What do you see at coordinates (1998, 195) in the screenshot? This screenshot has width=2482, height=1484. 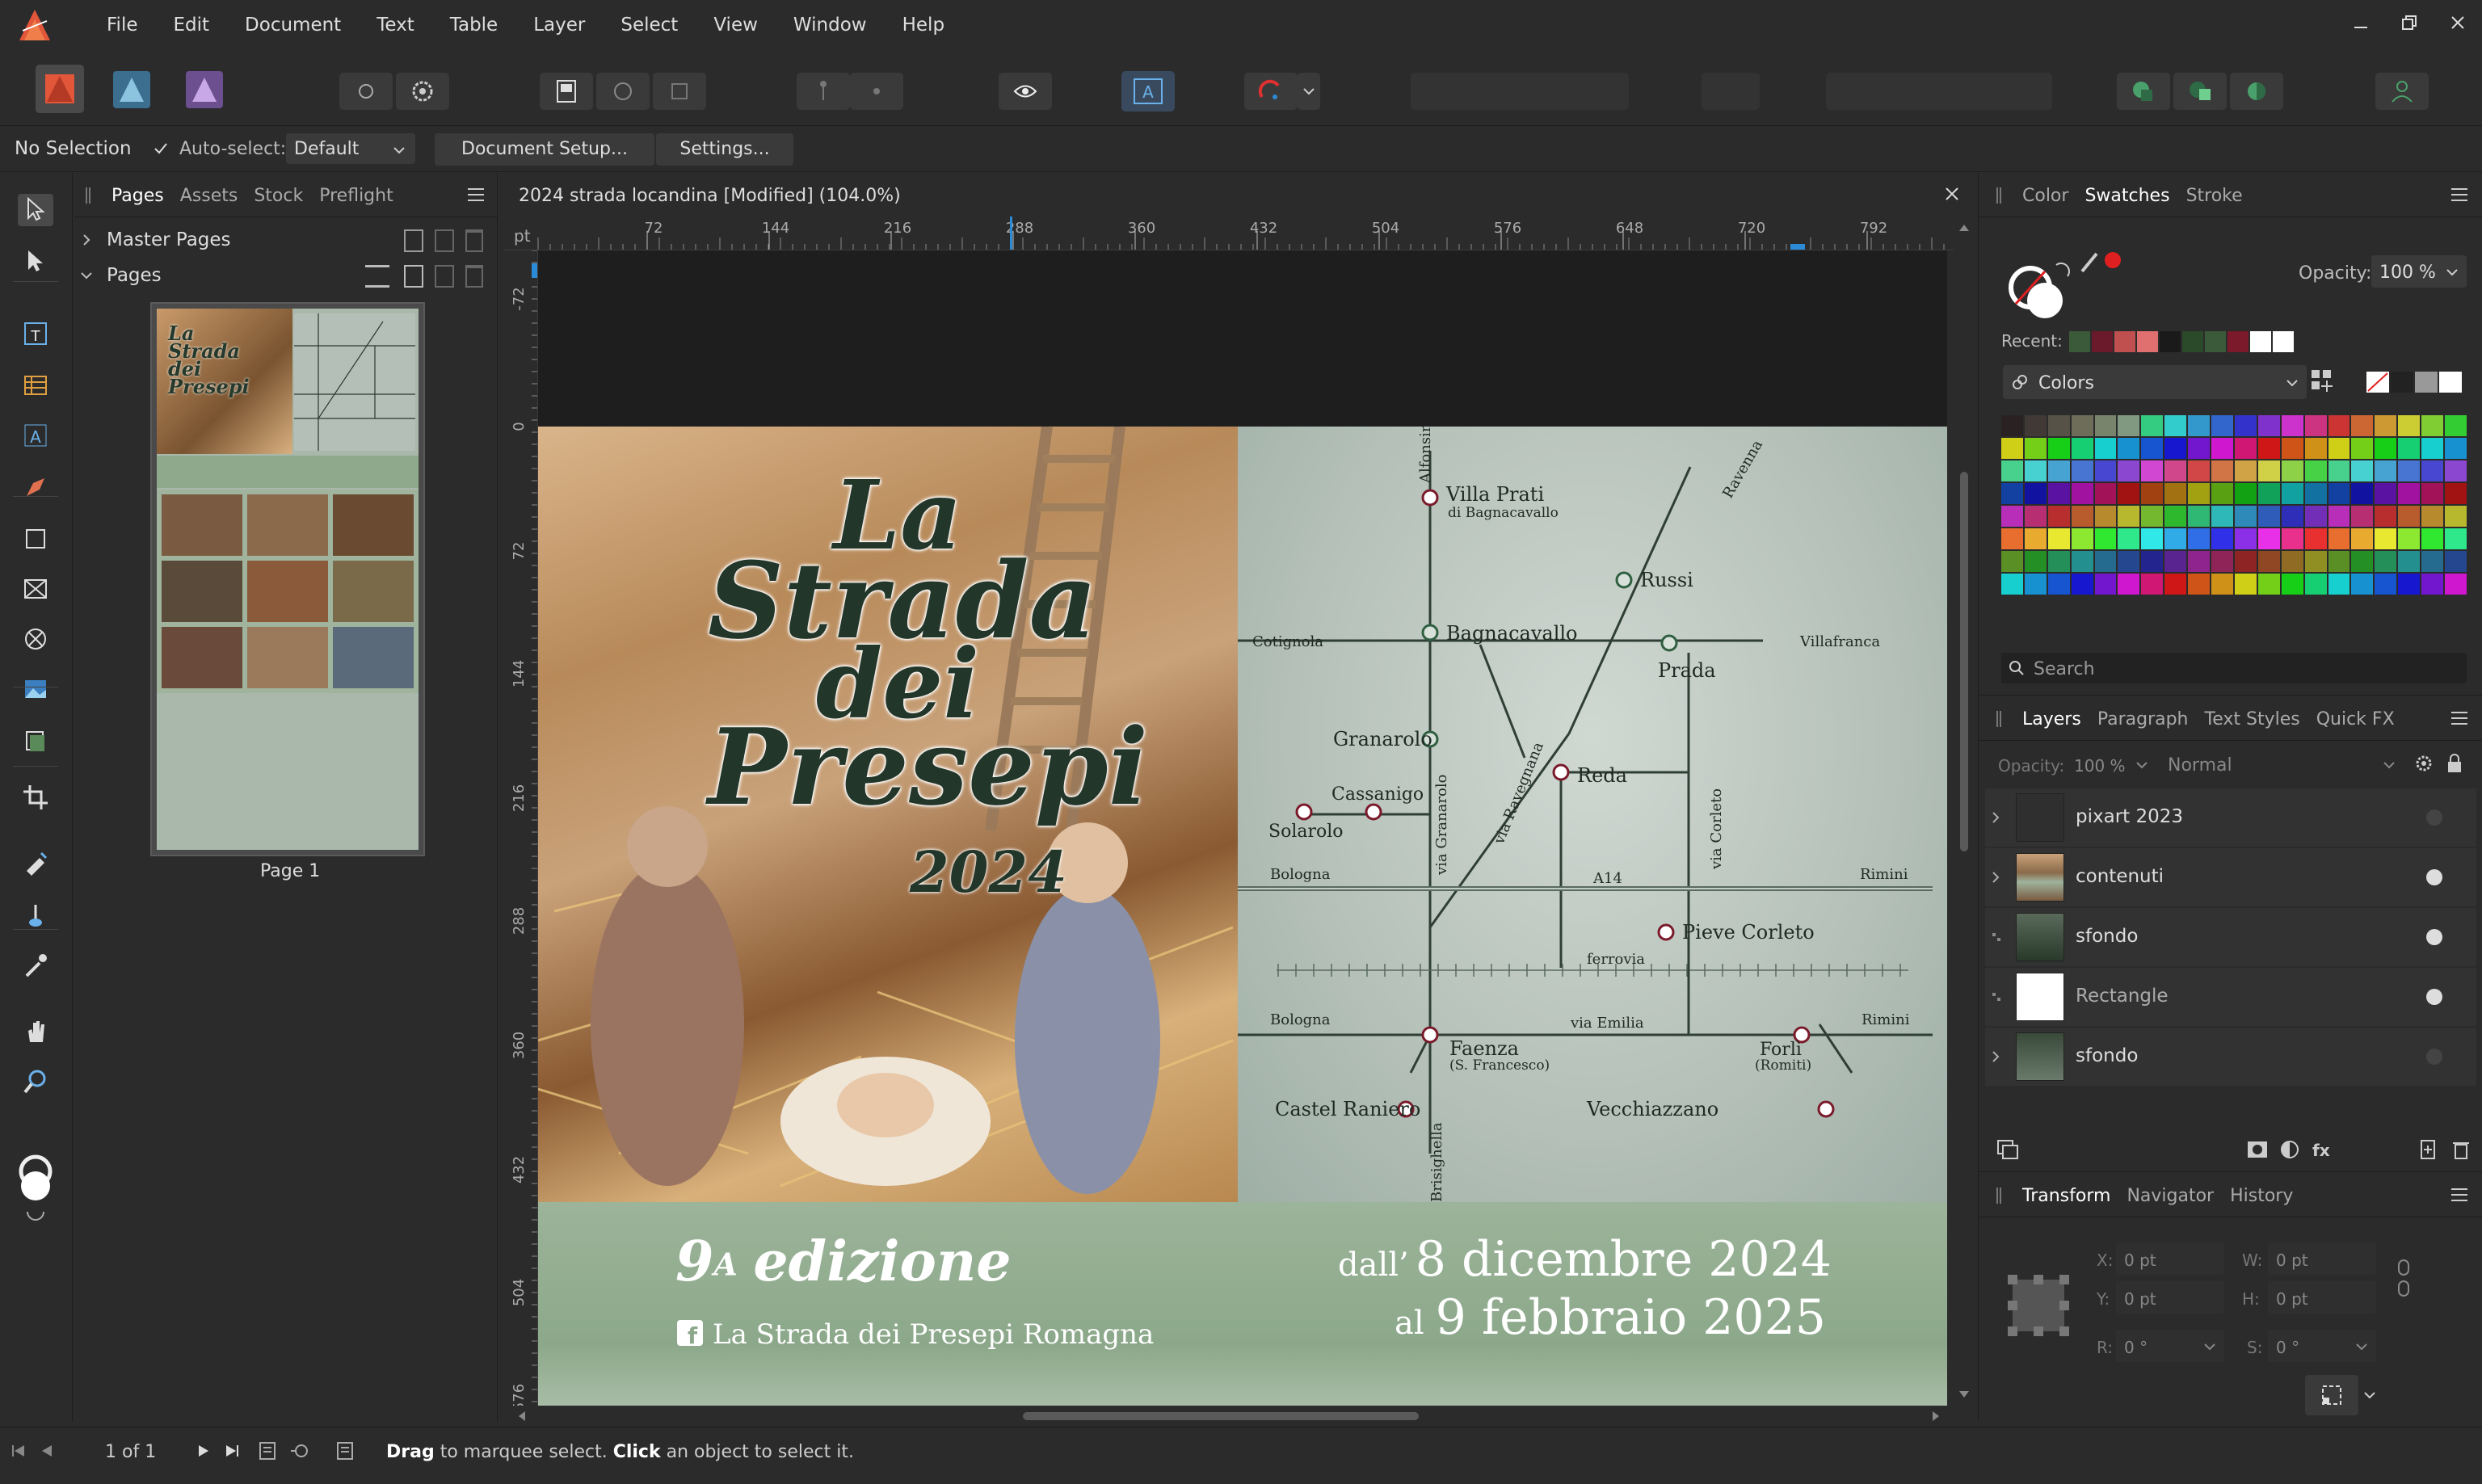 I see `panel-grip` at bounding box center [1998, 195].